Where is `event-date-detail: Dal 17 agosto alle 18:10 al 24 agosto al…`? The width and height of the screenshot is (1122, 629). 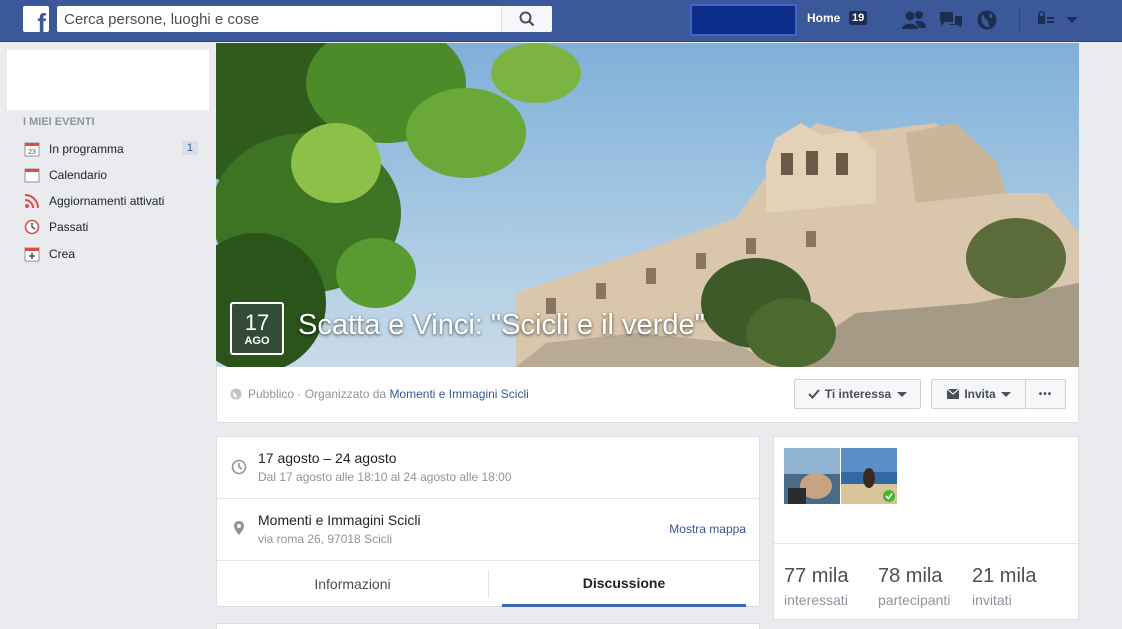
event-date-detail: Dal 17 agosto alle 18:10 al 24 agosto al… is located at coordinates (385, 477).